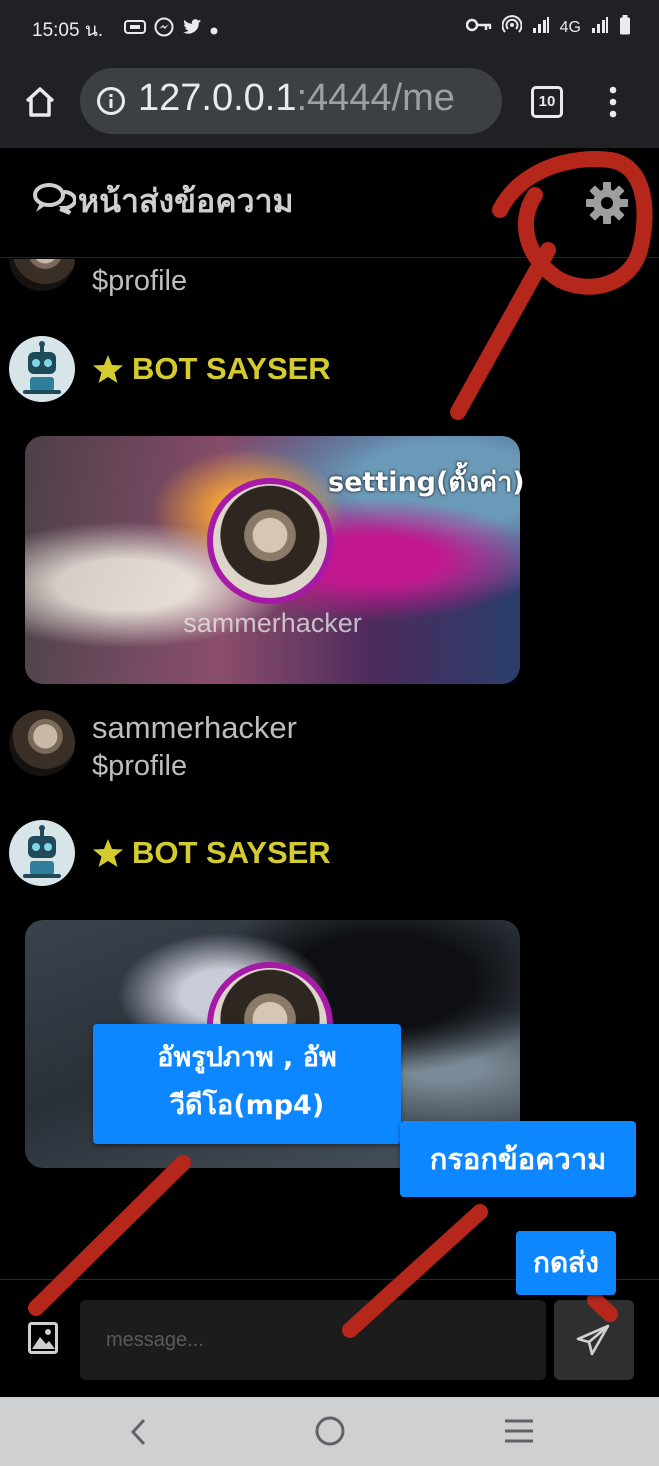  What do you see at coordinates (40, 102) in the screenshot?
I see `home-icon` at bounding box center [40, 102].